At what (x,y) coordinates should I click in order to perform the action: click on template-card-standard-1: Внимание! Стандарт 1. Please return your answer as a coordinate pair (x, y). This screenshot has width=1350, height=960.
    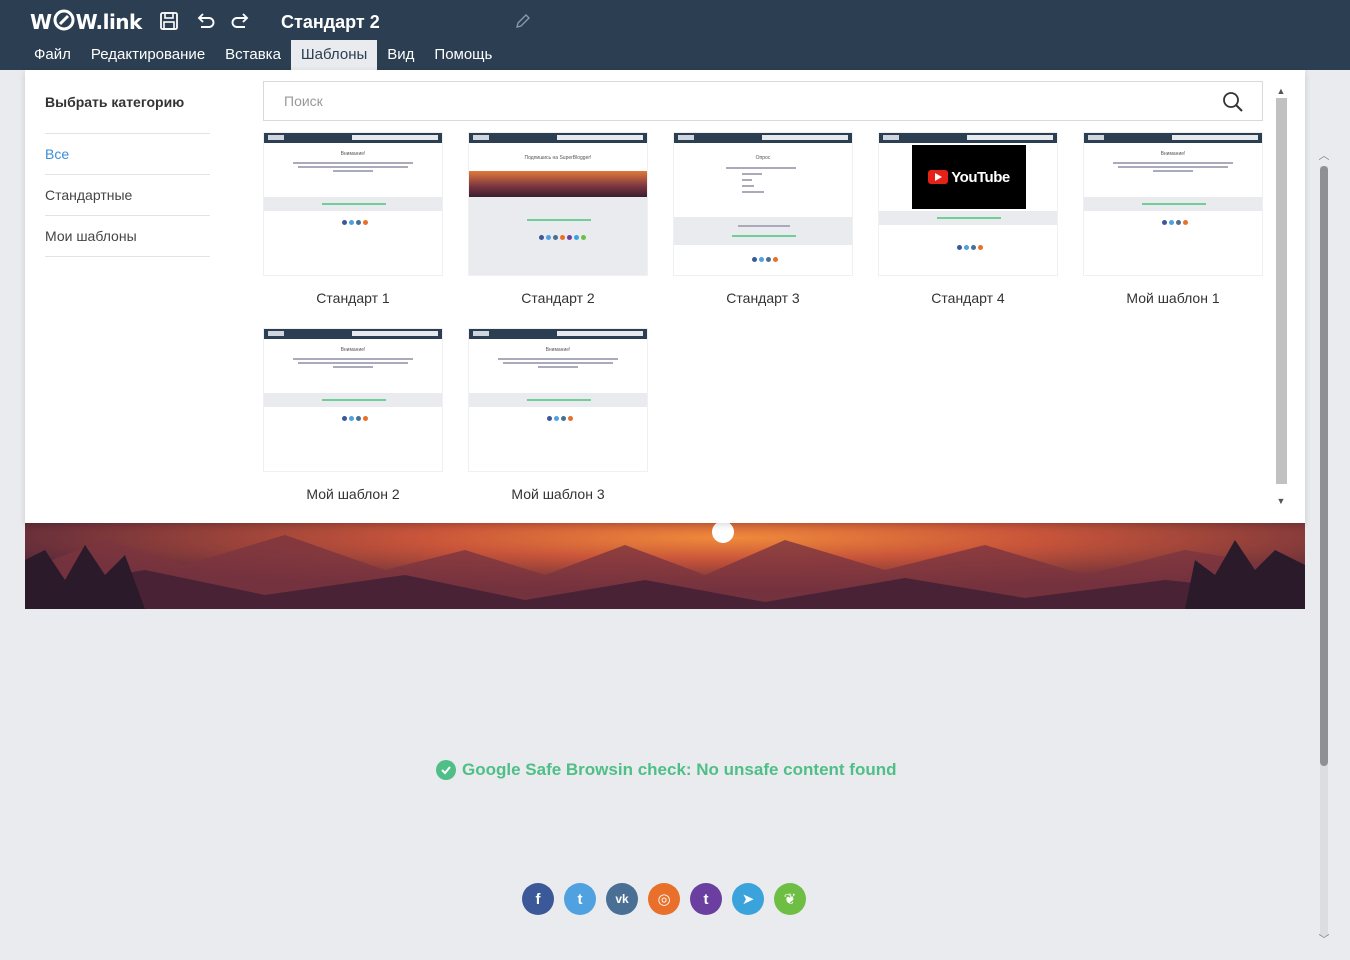
    Looking at the image, I should click on (353, 219).